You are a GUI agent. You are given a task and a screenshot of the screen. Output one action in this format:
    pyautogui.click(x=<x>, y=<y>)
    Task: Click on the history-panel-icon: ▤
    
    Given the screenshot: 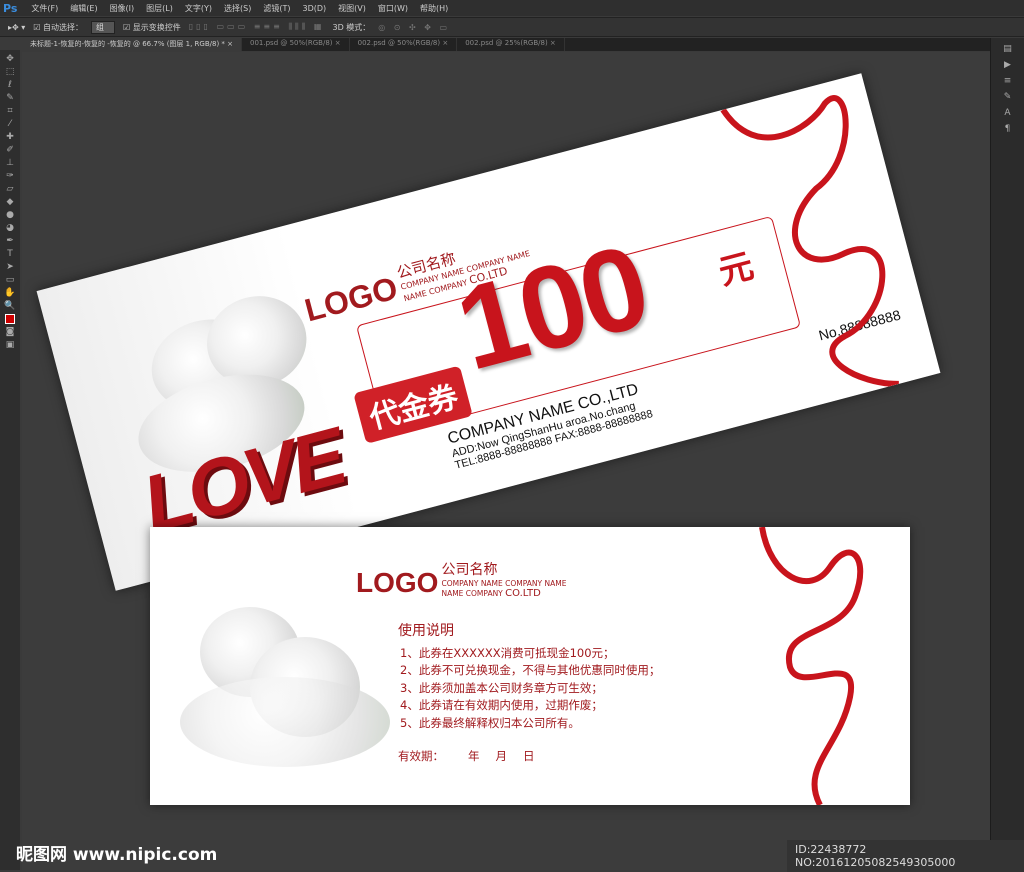 What is the action you would take?
    pyautogui.click(x=1007, y=49)
    